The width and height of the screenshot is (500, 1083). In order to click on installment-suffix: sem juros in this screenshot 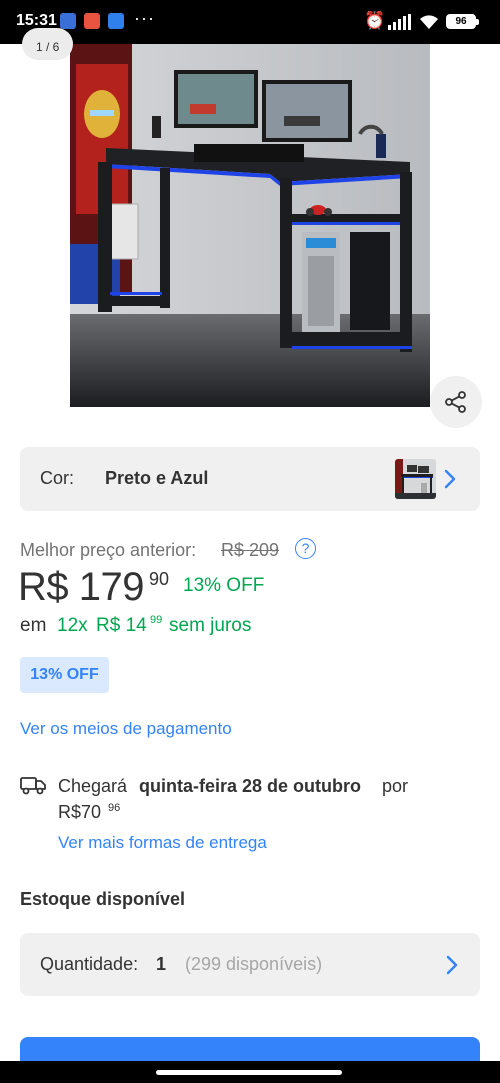, I will do `click(210, 625)`.